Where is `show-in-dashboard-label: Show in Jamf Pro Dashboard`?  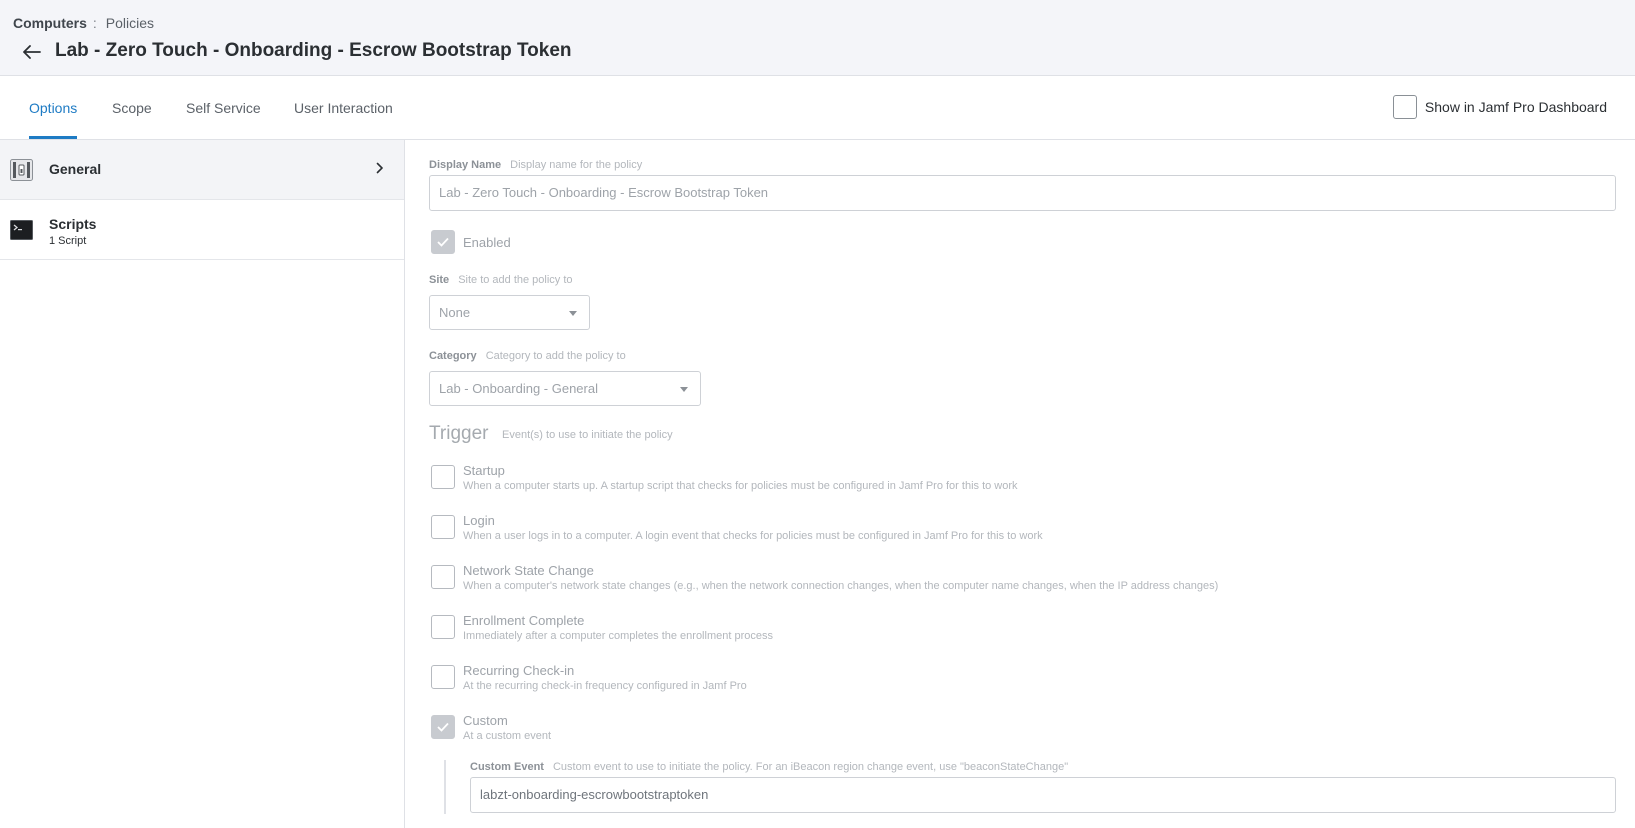
show-in-dashboard-label: Show in Jamf Pro Dashboard is located at coordinates (1515, 107).